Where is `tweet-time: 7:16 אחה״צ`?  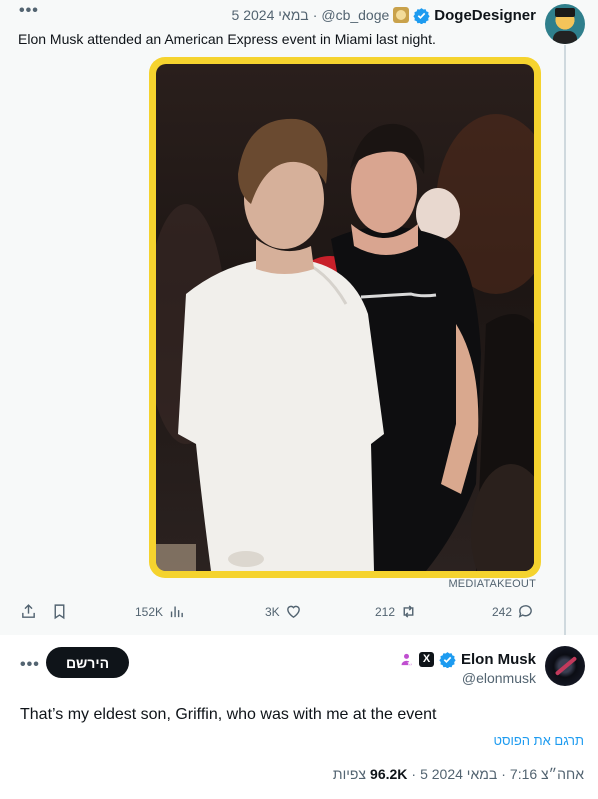 tweet-time: 7:16 אחה״צ is located at coordinates (547, 774).